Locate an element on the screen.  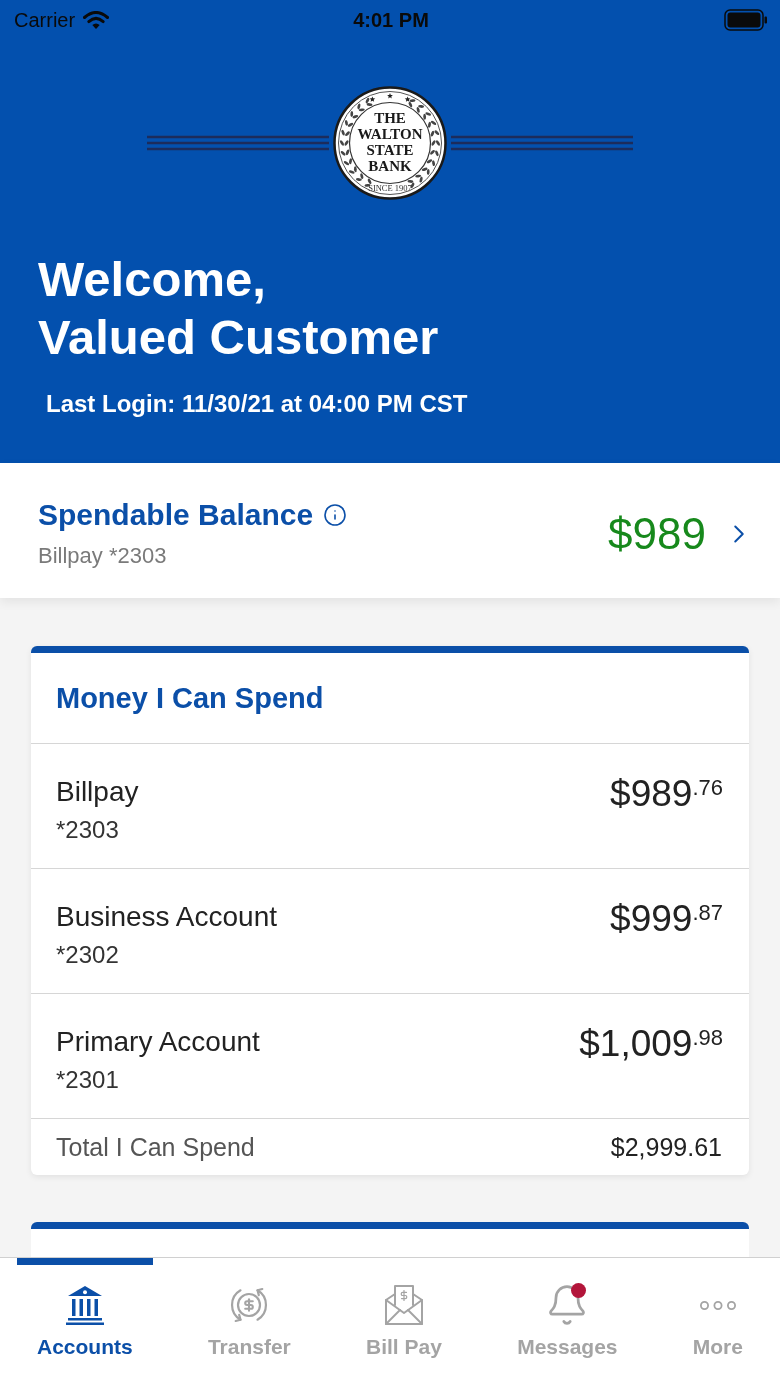
battery-icon is located at coordinates (746, 20).